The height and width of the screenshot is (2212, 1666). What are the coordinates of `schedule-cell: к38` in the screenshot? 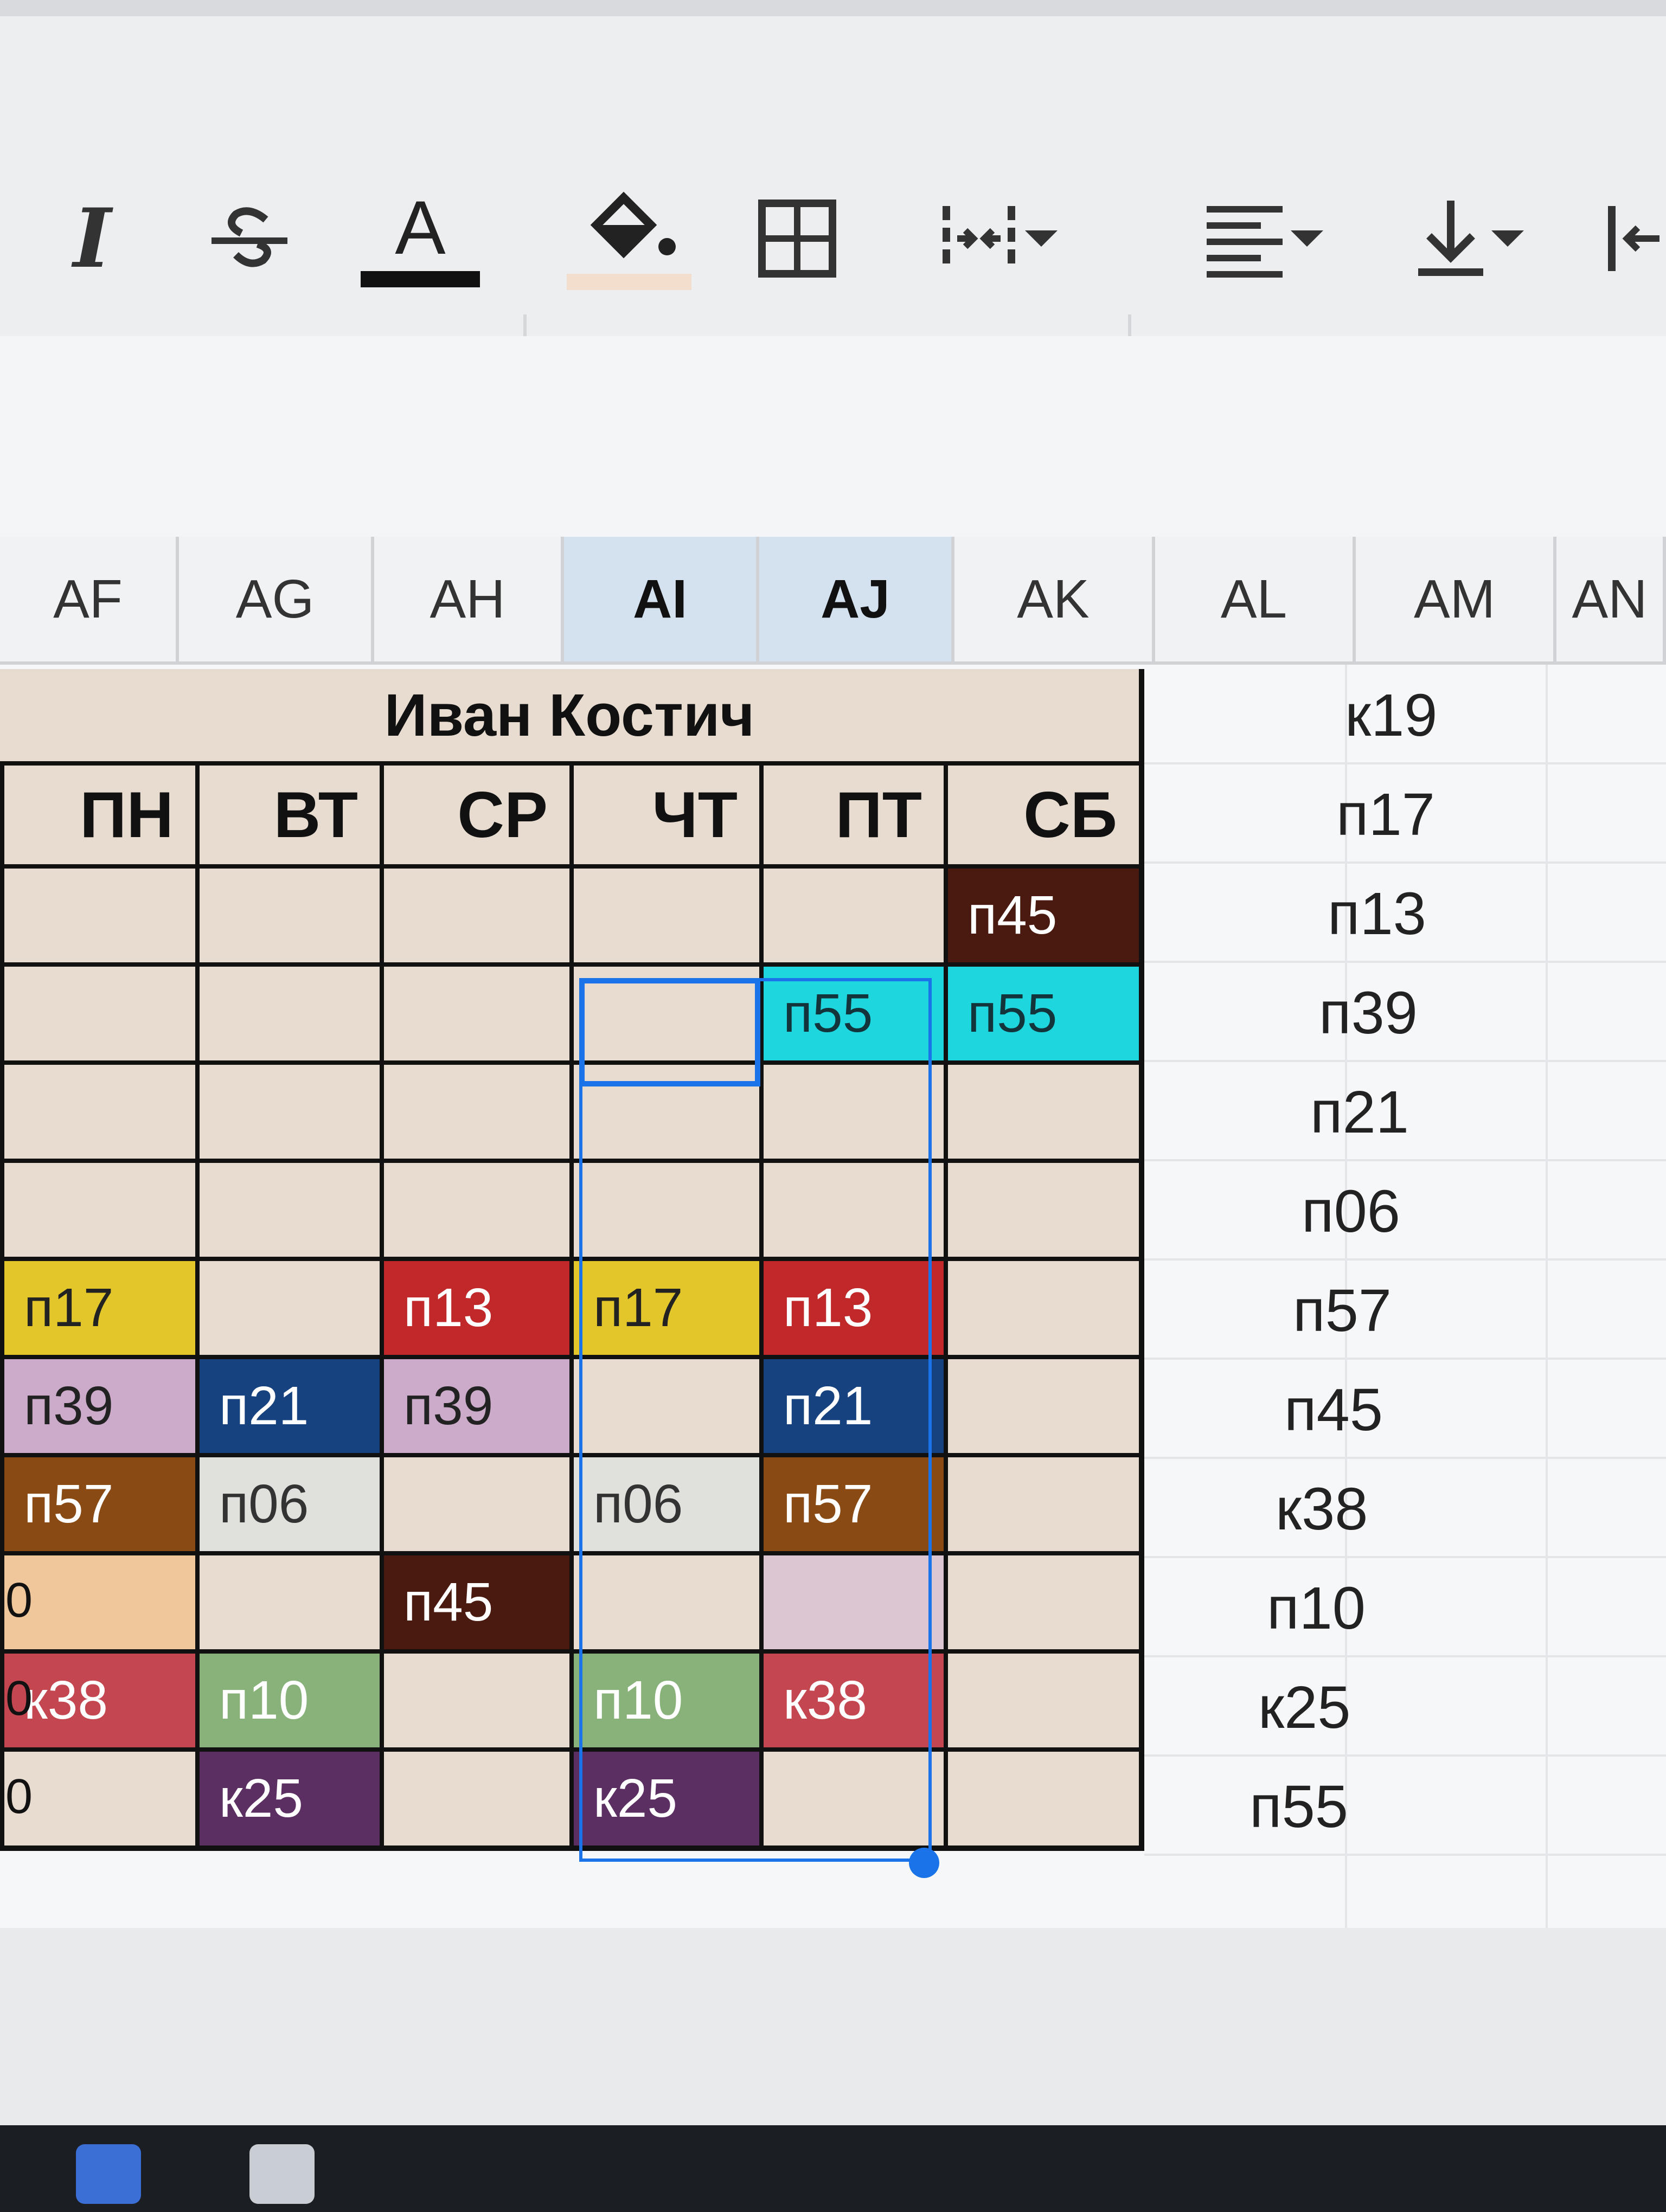 It's located at (852, 1698).